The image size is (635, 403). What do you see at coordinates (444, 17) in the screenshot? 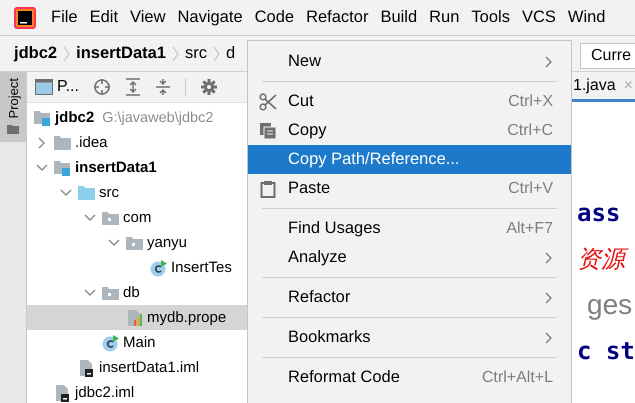
I see `menu-item: Run` at bounding box center [444, 17].